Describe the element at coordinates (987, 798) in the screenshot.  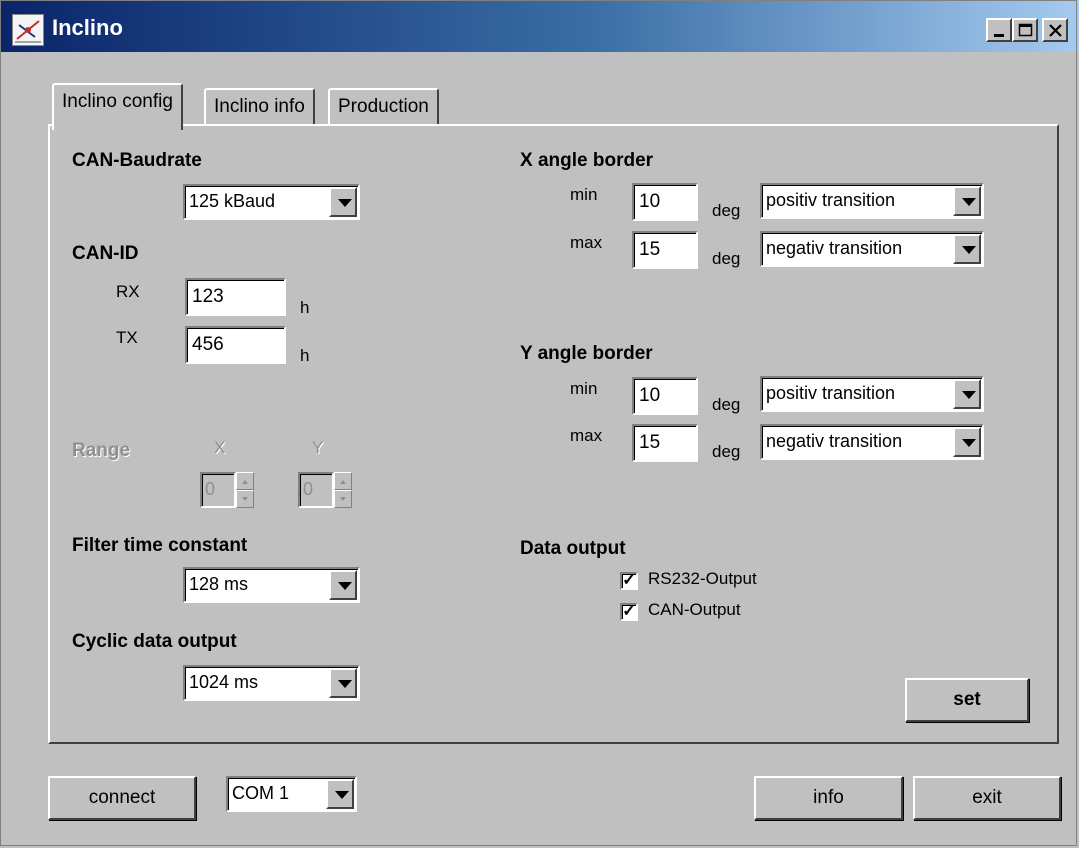
I see `exit-button: exit` at that location.